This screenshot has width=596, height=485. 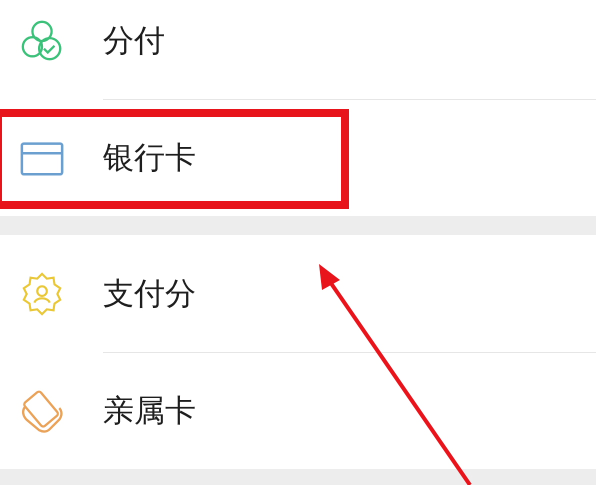 What do you see at coordinates (149, 294) in the screenshot?
I see `menu-item-label: 支付分` at bounding box center [149, 294].